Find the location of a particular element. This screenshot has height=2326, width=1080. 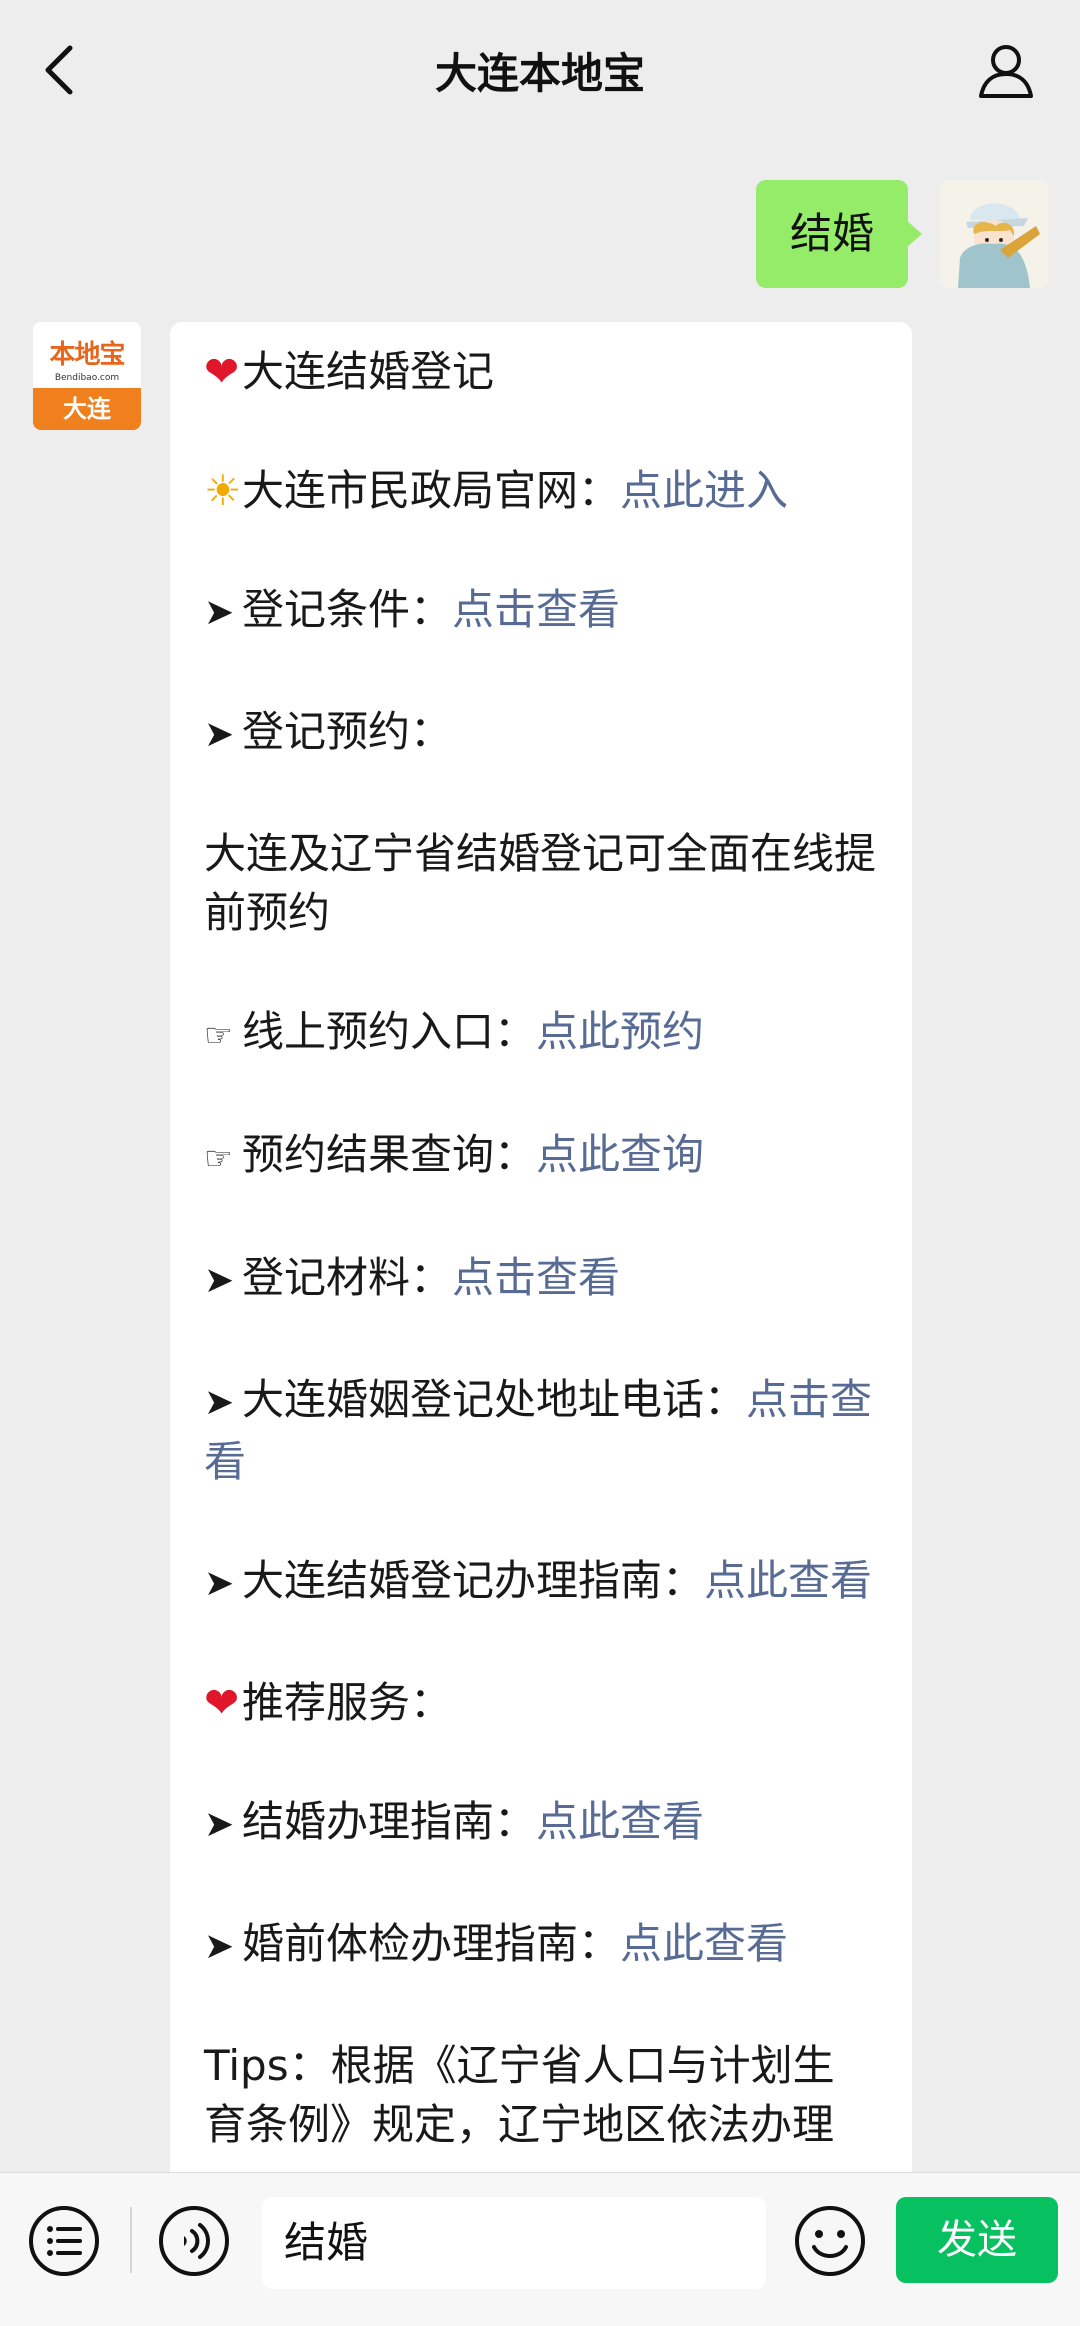

sun-icon: ☀ is located at coordinates (223, 490).